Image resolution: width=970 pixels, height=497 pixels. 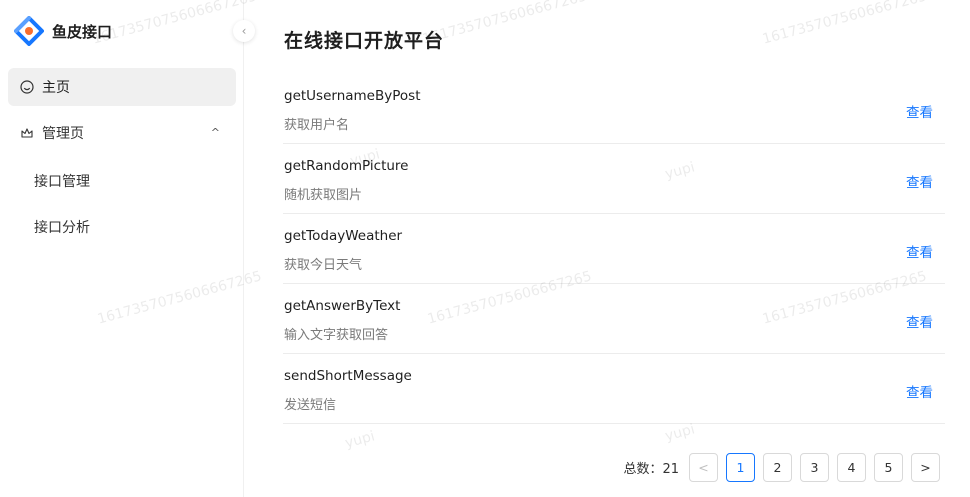 What do you see at coordinates (888, 467) in the screenshot?
I see `page-button-5: 5` at bounding box center [888, 467].